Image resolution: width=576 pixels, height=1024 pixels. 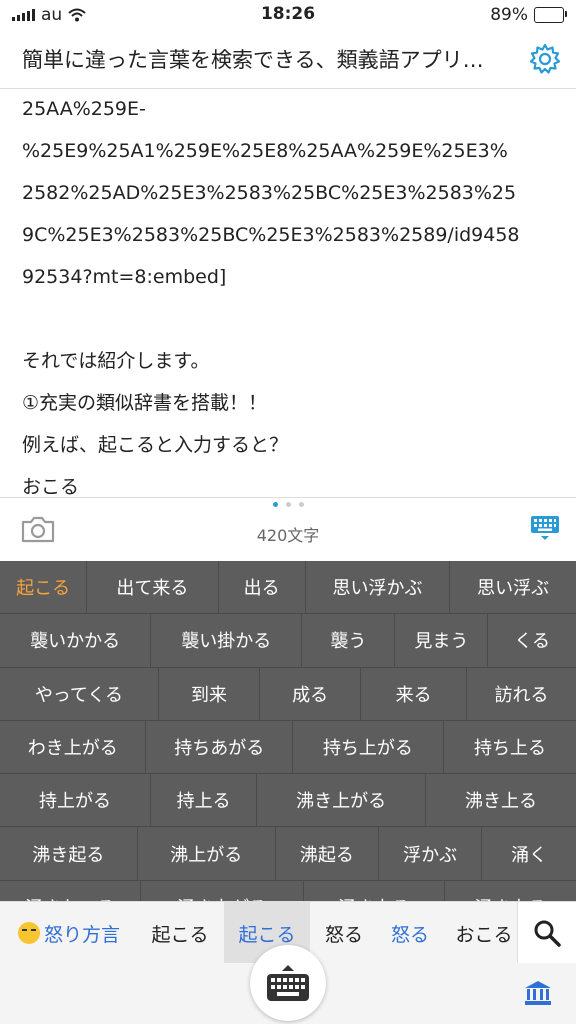 What do you see at coordinates (269, 193) in the screenshot?
I see `doc-line: 2582%25AD%25E3%2583%25BC%25E3%2583%25` at bounding box center [269, 193].